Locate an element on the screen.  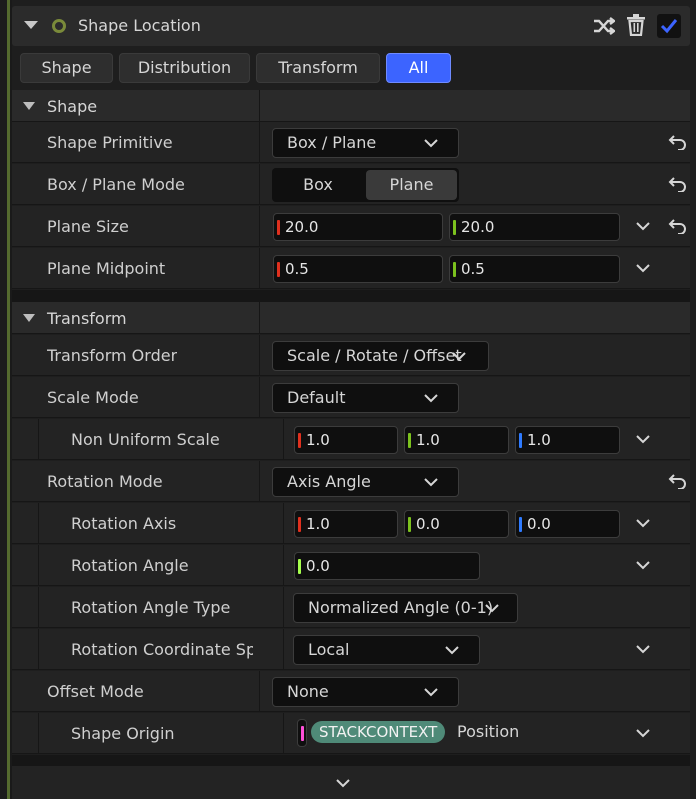
non-uniform-scale-label: Non Uniform Scale is located at coordinates (145, 439).